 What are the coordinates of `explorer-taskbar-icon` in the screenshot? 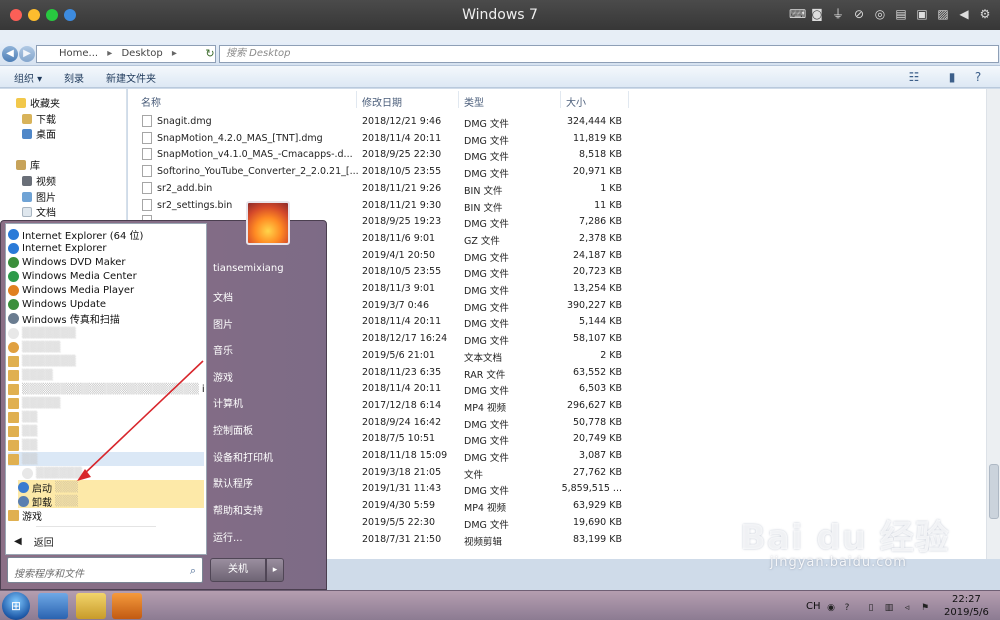 It's located at (91, 606).